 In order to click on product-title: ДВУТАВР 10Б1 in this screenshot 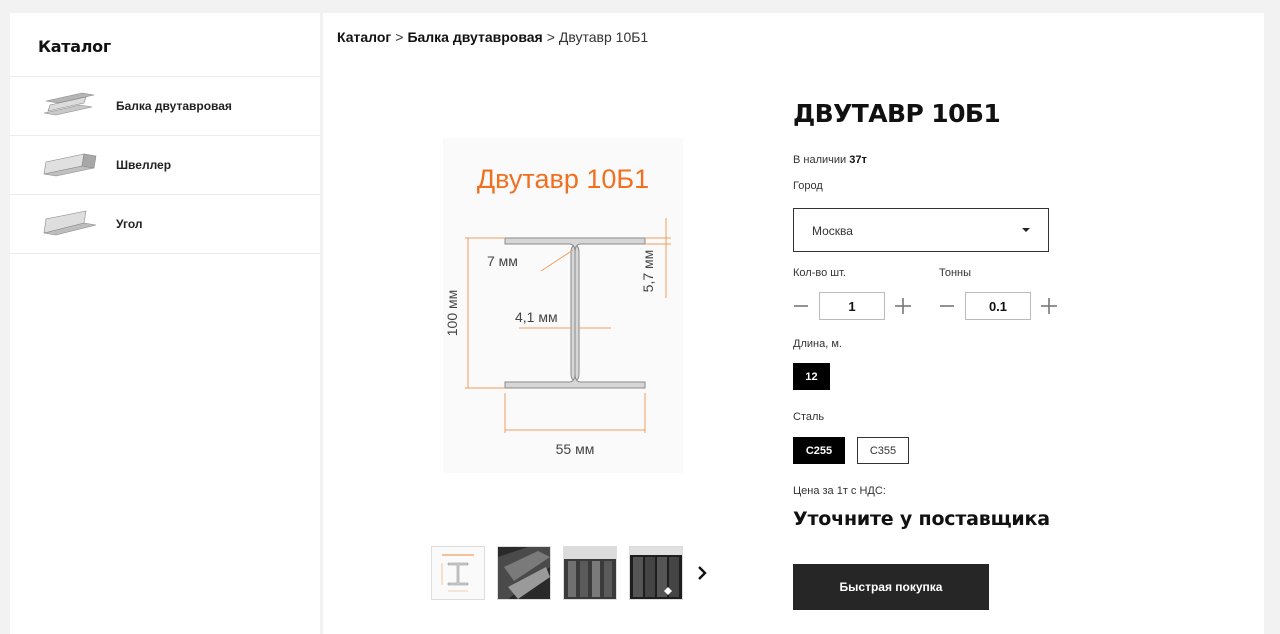, I will do `click(897, 113)`.